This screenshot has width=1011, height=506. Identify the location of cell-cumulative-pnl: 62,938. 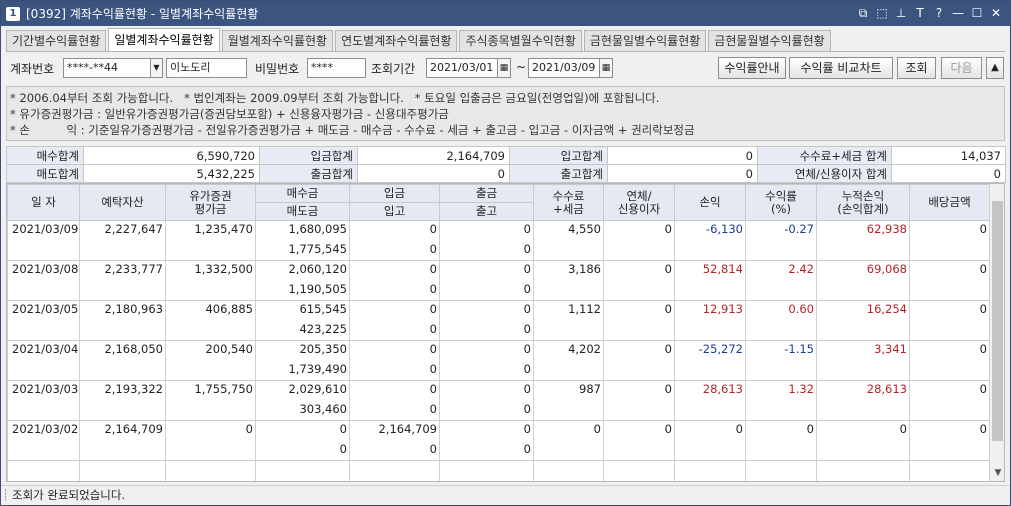
(863, 240).